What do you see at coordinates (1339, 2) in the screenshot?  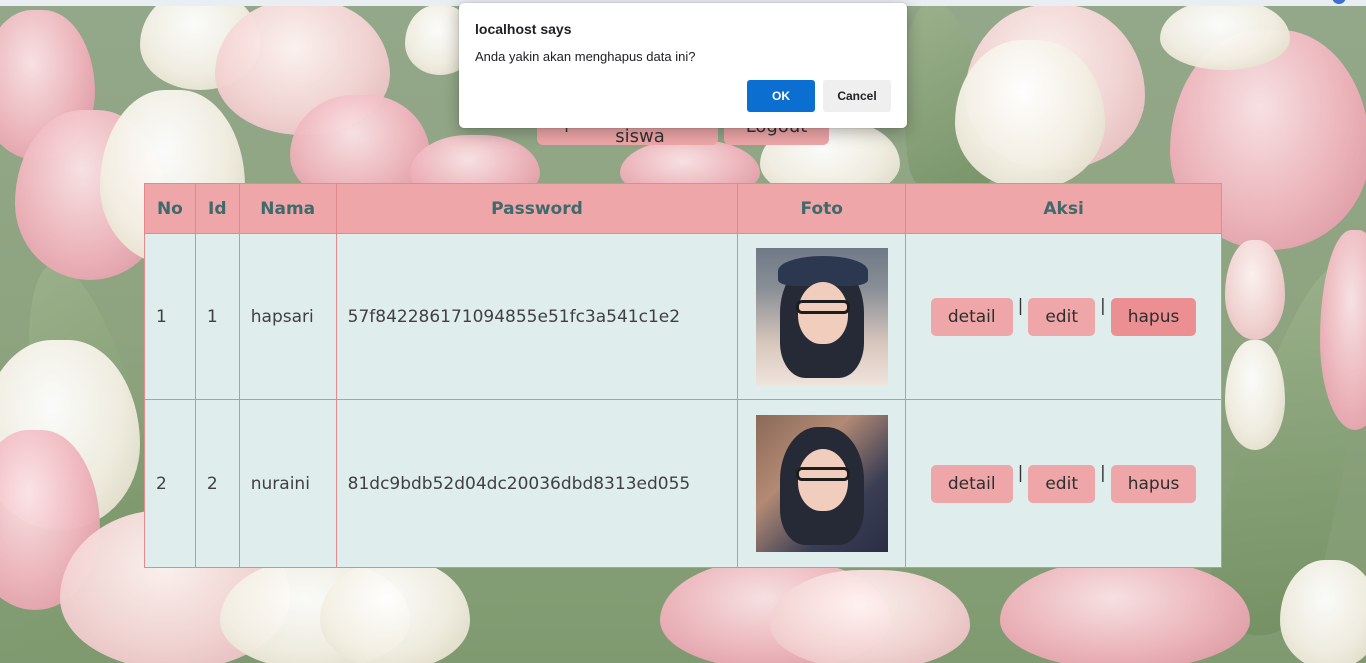 I see `extension-icon` at bounding box center [1339, 2].